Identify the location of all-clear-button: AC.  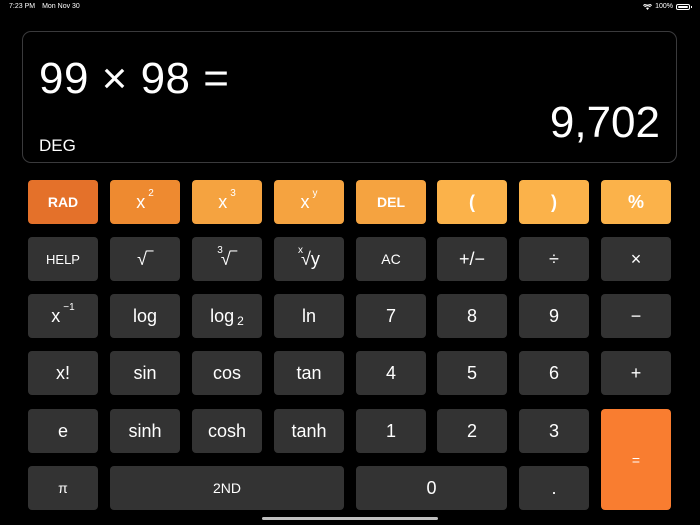
(391, 259).